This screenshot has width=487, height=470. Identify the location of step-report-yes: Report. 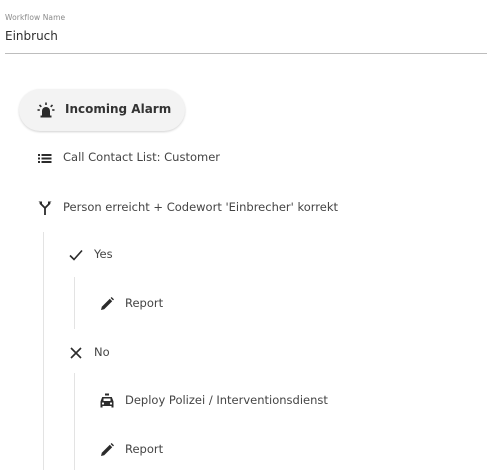
(159, 304).